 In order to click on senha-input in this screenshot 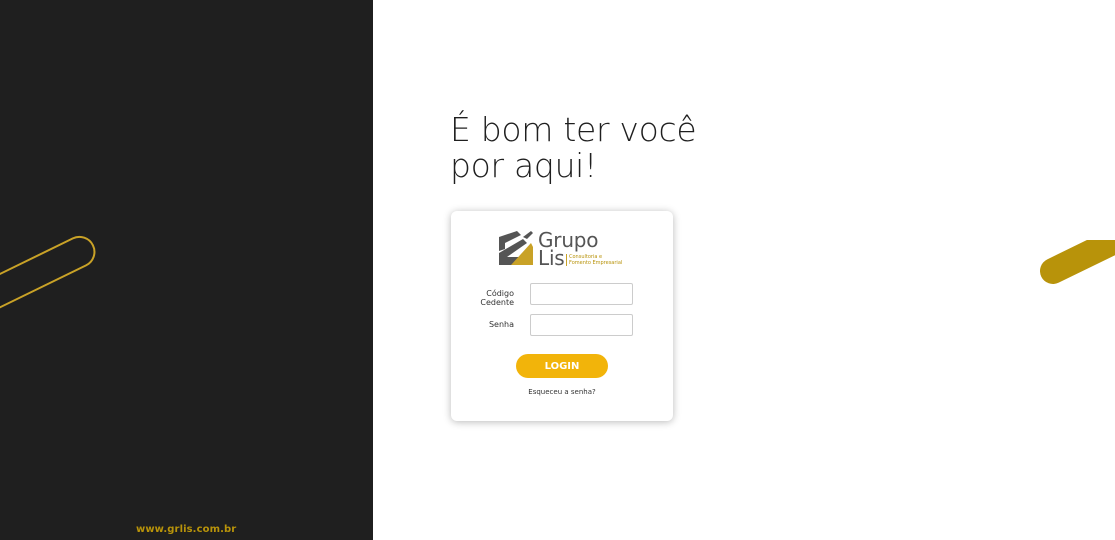, I will do `click(581, 325)`.